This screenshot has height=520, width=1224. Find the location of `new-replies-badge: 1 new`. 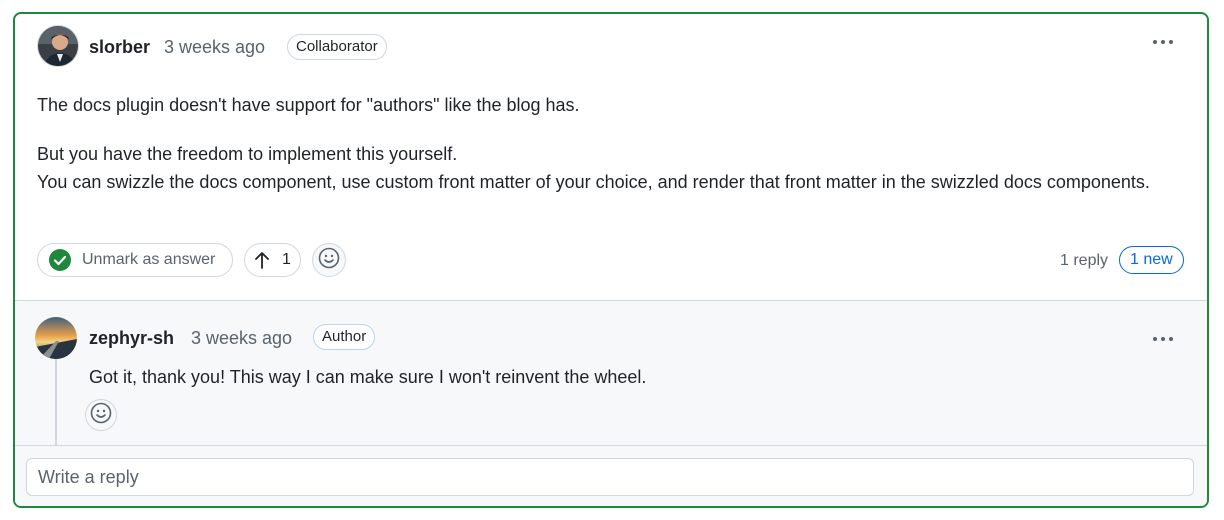

new-replies-badge: 1 new is located at coordinates (1151, 260).